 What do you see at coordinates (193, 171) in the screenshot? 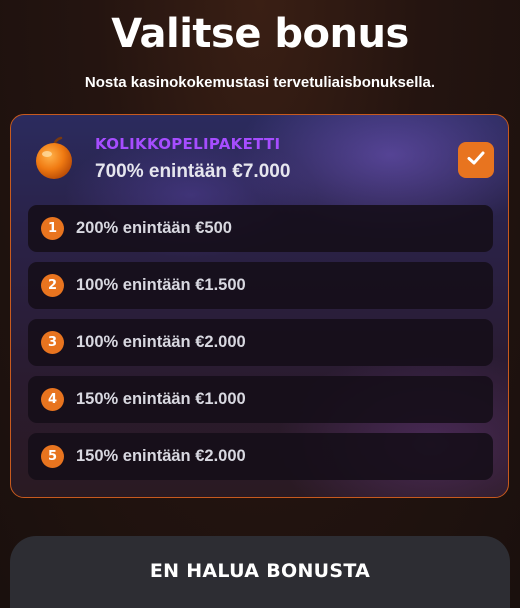
I see `package-offer: 700% enintään €7.000` at bounding box center [193, 171].